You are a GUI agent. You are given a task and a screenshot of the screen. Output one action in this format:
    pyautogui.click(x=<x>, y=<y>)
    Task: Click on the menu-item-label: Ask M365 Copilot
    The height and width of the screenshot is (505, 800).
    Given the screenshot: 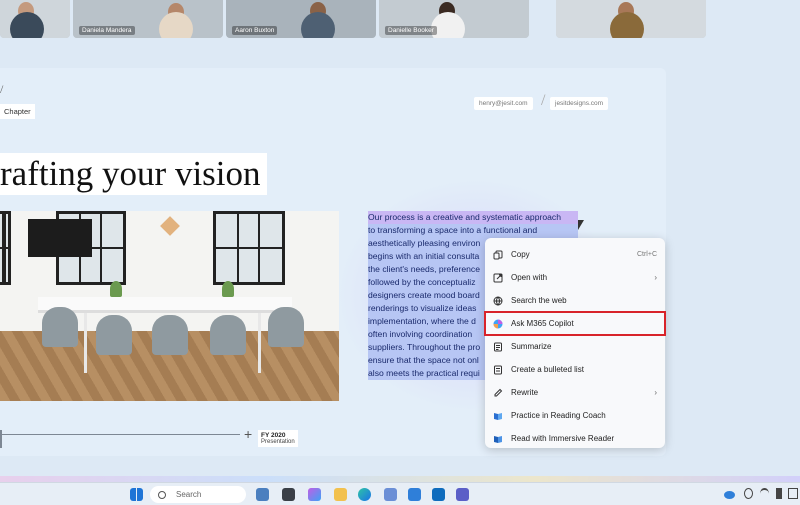 What is the action you would take?
    pyautogui.click(x=542, y=323)
    